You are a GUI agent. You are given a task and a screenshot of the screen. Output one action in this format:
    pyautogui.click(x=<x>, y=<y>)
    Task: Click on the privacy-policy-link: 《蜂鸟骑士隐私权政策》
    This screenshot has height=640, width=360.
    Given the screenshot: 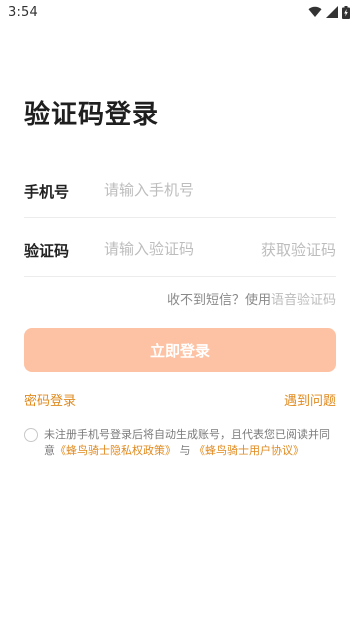 What is the action you would take?
    pyautogui.click(x=115, y=450)
    